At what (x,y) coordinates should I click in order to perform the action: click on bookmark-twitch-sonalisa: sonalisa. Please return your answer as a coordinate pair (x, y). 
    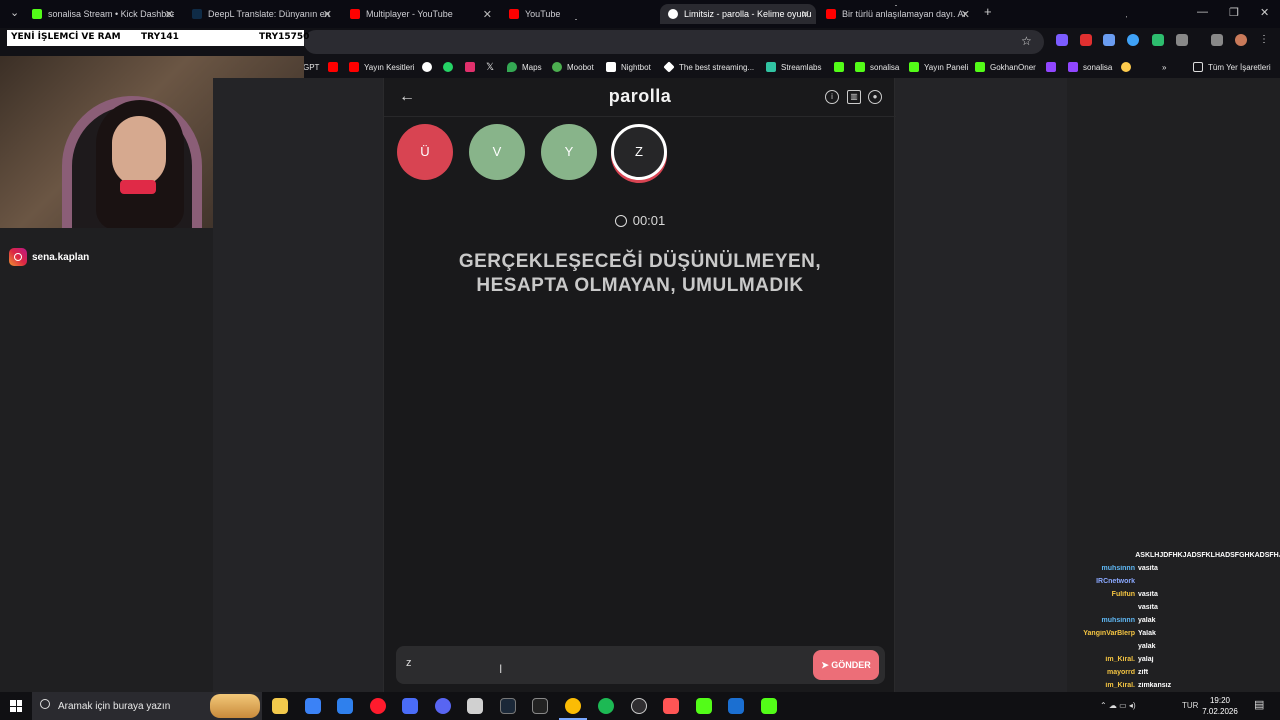
    Looking at the image, I should click on (1090, 67).